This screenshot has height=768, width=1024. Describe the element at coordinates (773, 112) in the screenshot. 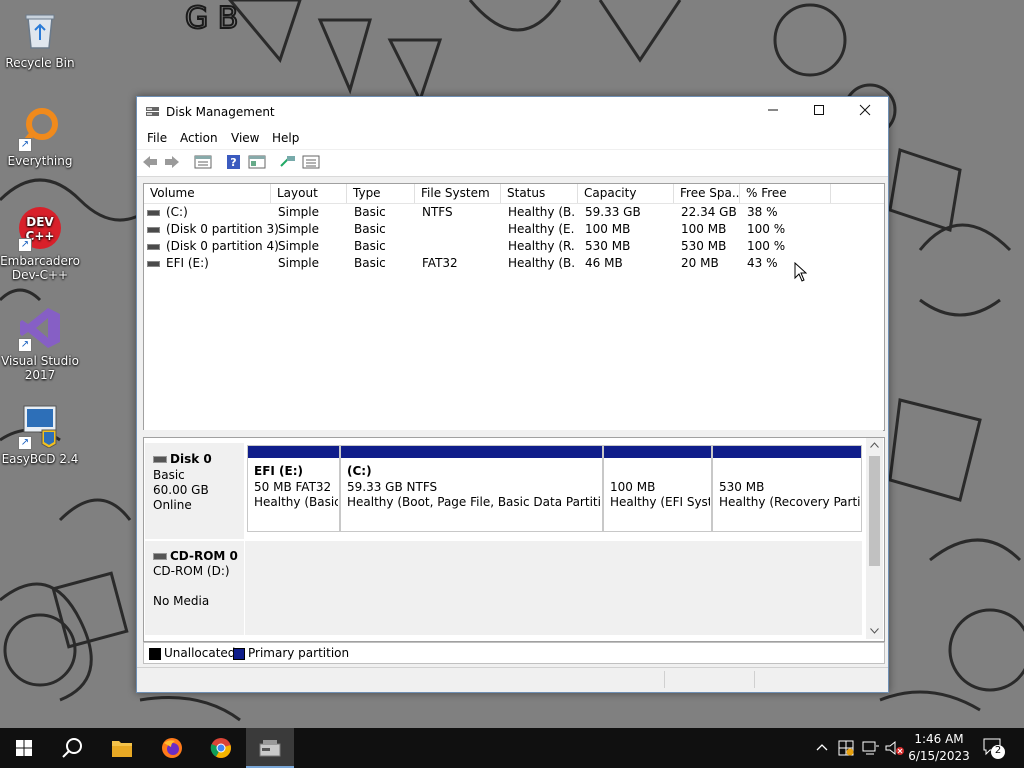

I see `minimize-button` at that location.